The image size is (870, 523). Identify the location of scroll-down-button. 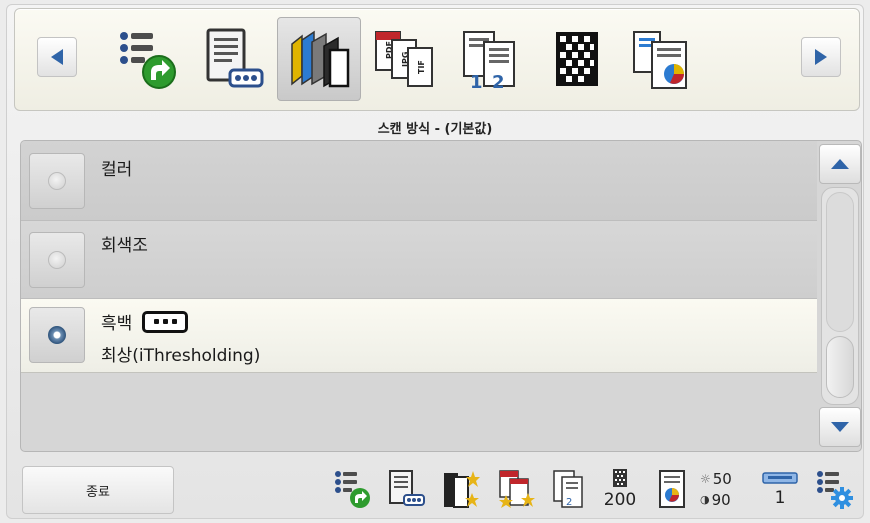
(840, 427).